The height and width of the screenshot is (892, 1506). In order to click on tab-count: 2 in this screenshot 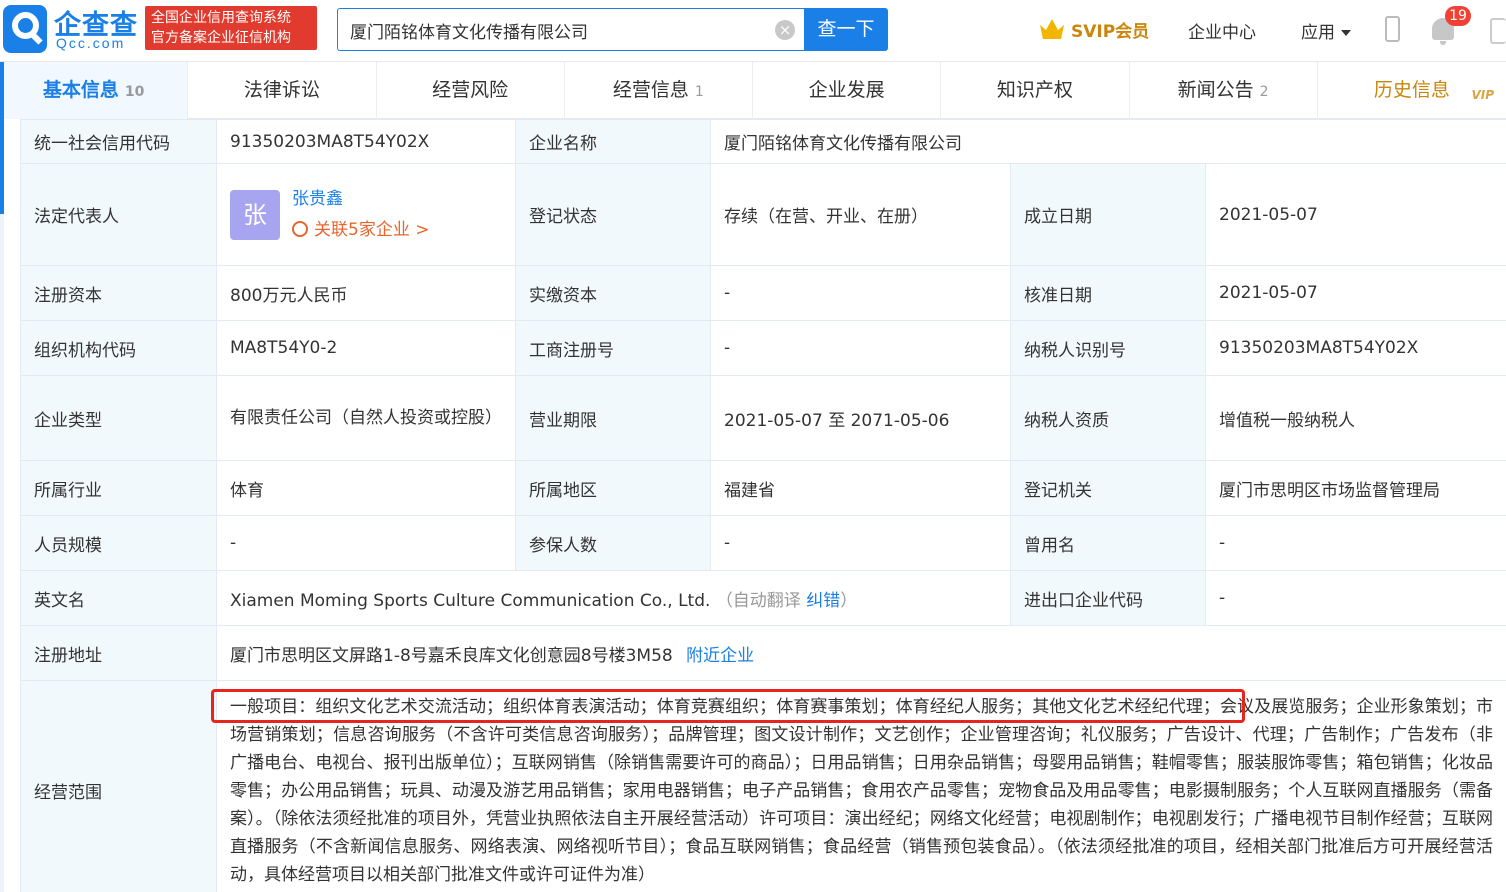, I will do `click(1264, 92)`.